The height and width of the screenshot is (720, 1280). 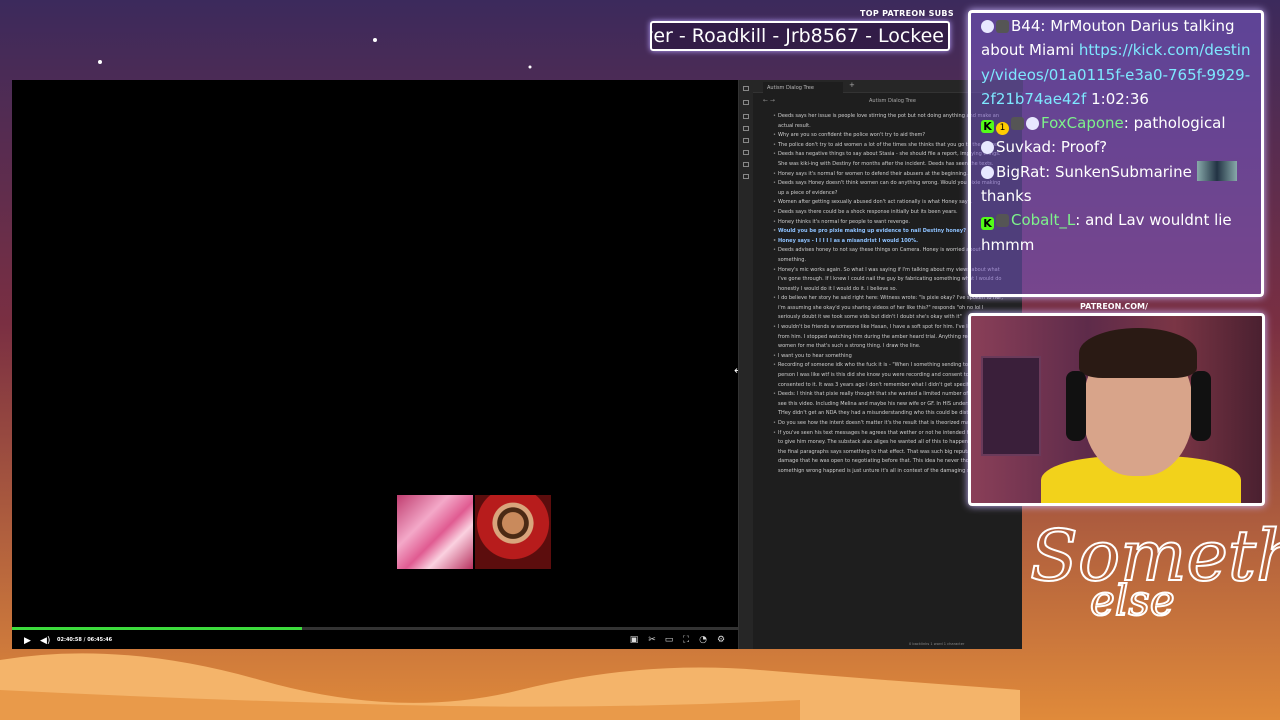 What do you see at coordinates (1179, 123) in the screenshot?
I see `chat-text: pathological` at bounding box center [1179, 123].